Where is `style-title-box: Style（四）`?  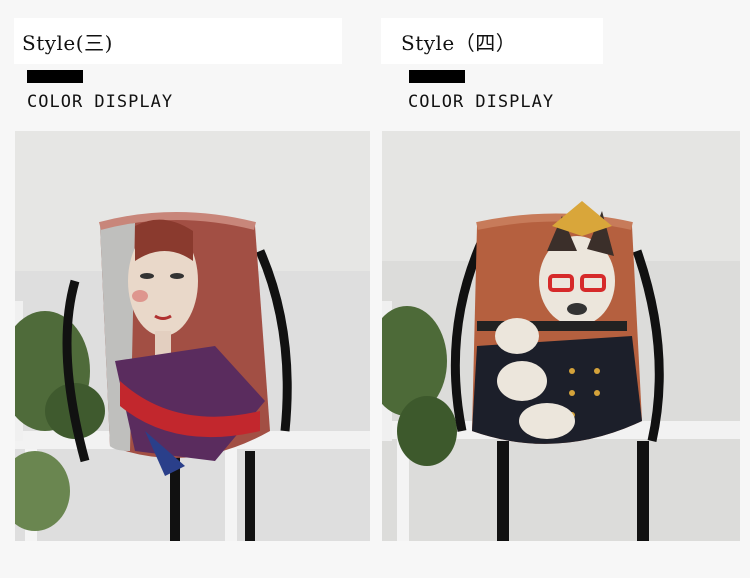
style-title-box: Style（四） is located at coordinates (492, 41).